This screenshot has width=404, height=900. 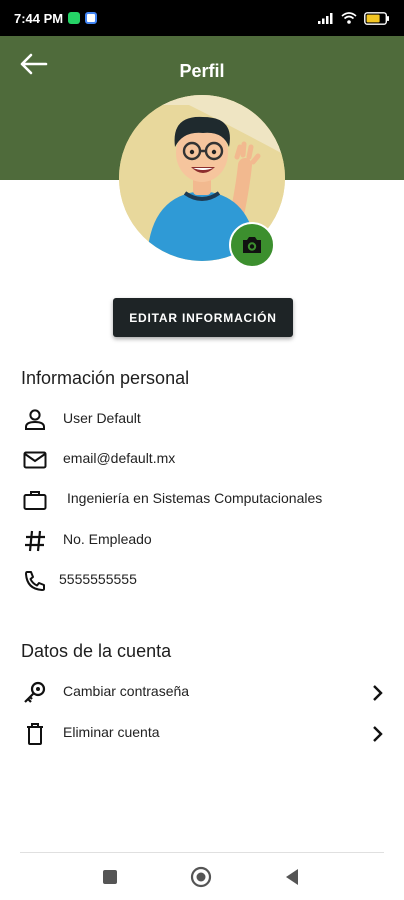 I want to click on account-data-title: Datos de la cuenta, so click(x=96, y=651).